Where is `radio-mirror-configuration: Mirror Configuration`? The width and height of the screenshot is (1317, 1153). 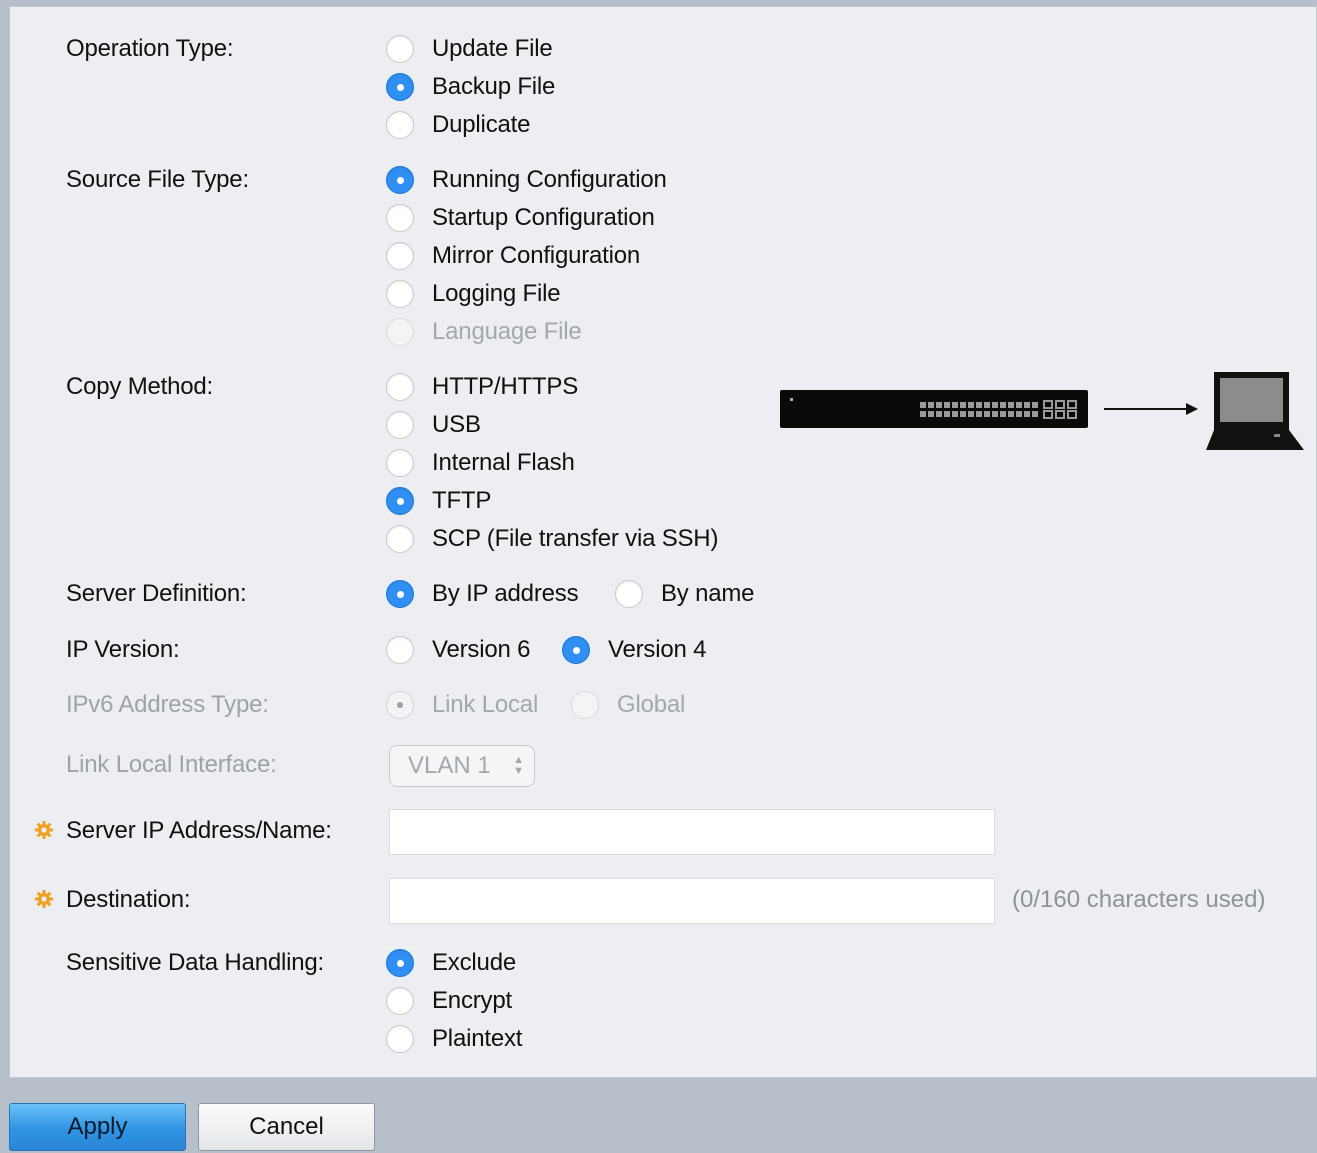 radio-mirror-configuration: Mirror Configuration is located at coordinates (513, 256).